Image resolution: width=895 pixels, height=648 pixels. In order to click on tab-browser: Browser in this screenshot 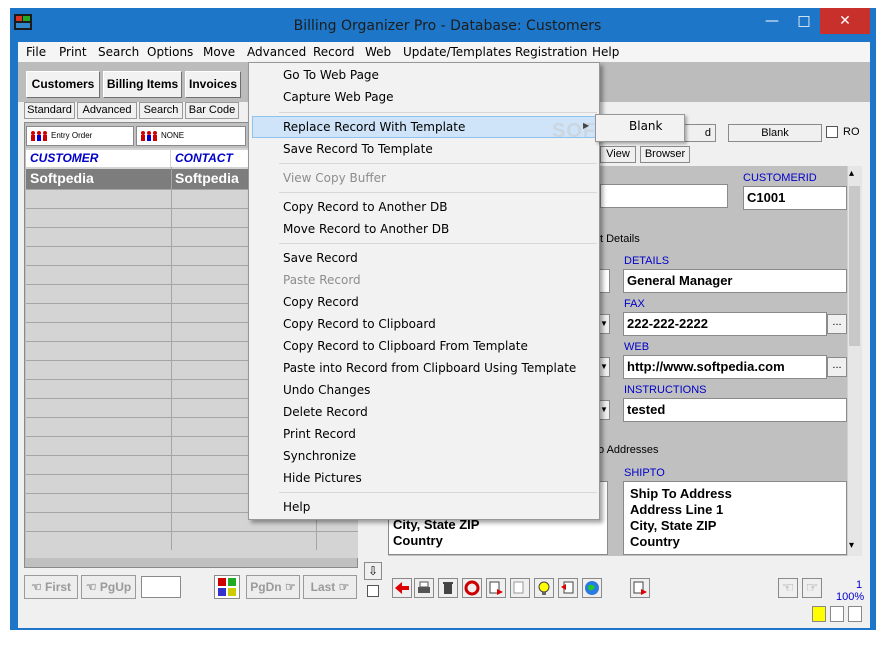, I will do `click(665, 154)`.